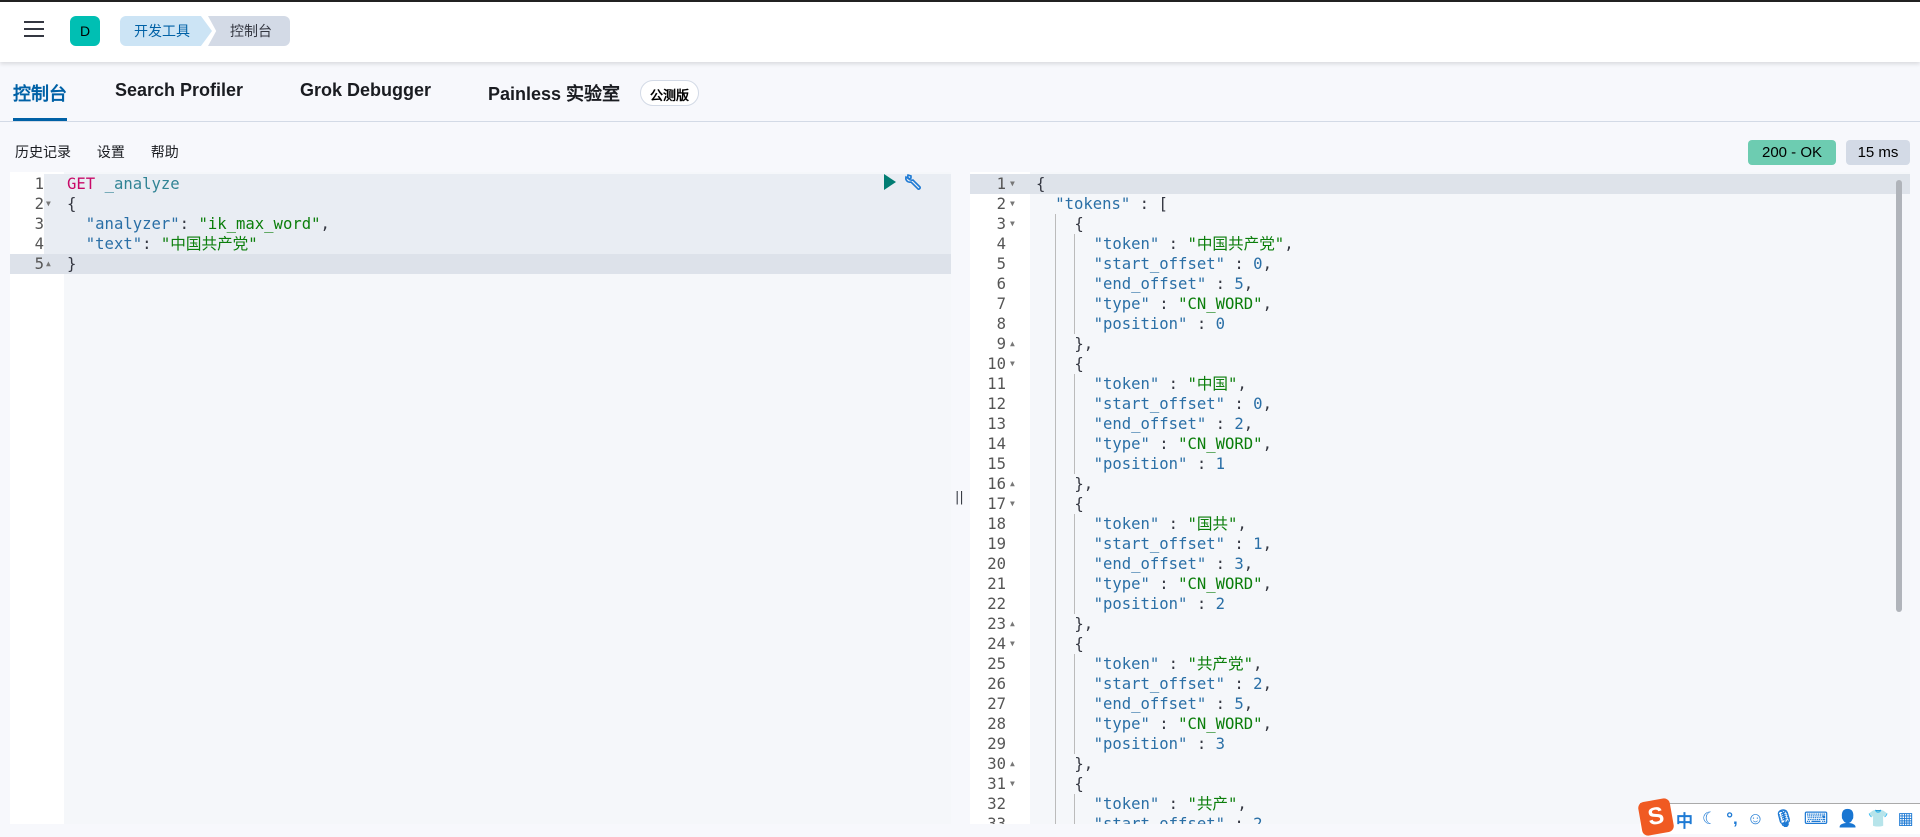 The image size is (1920, 837). What do you see at coordinates (365, 100) in the screenshot?
I see `tab-grok-debugger: Grok Debugger` at bounding box center [365, 100].